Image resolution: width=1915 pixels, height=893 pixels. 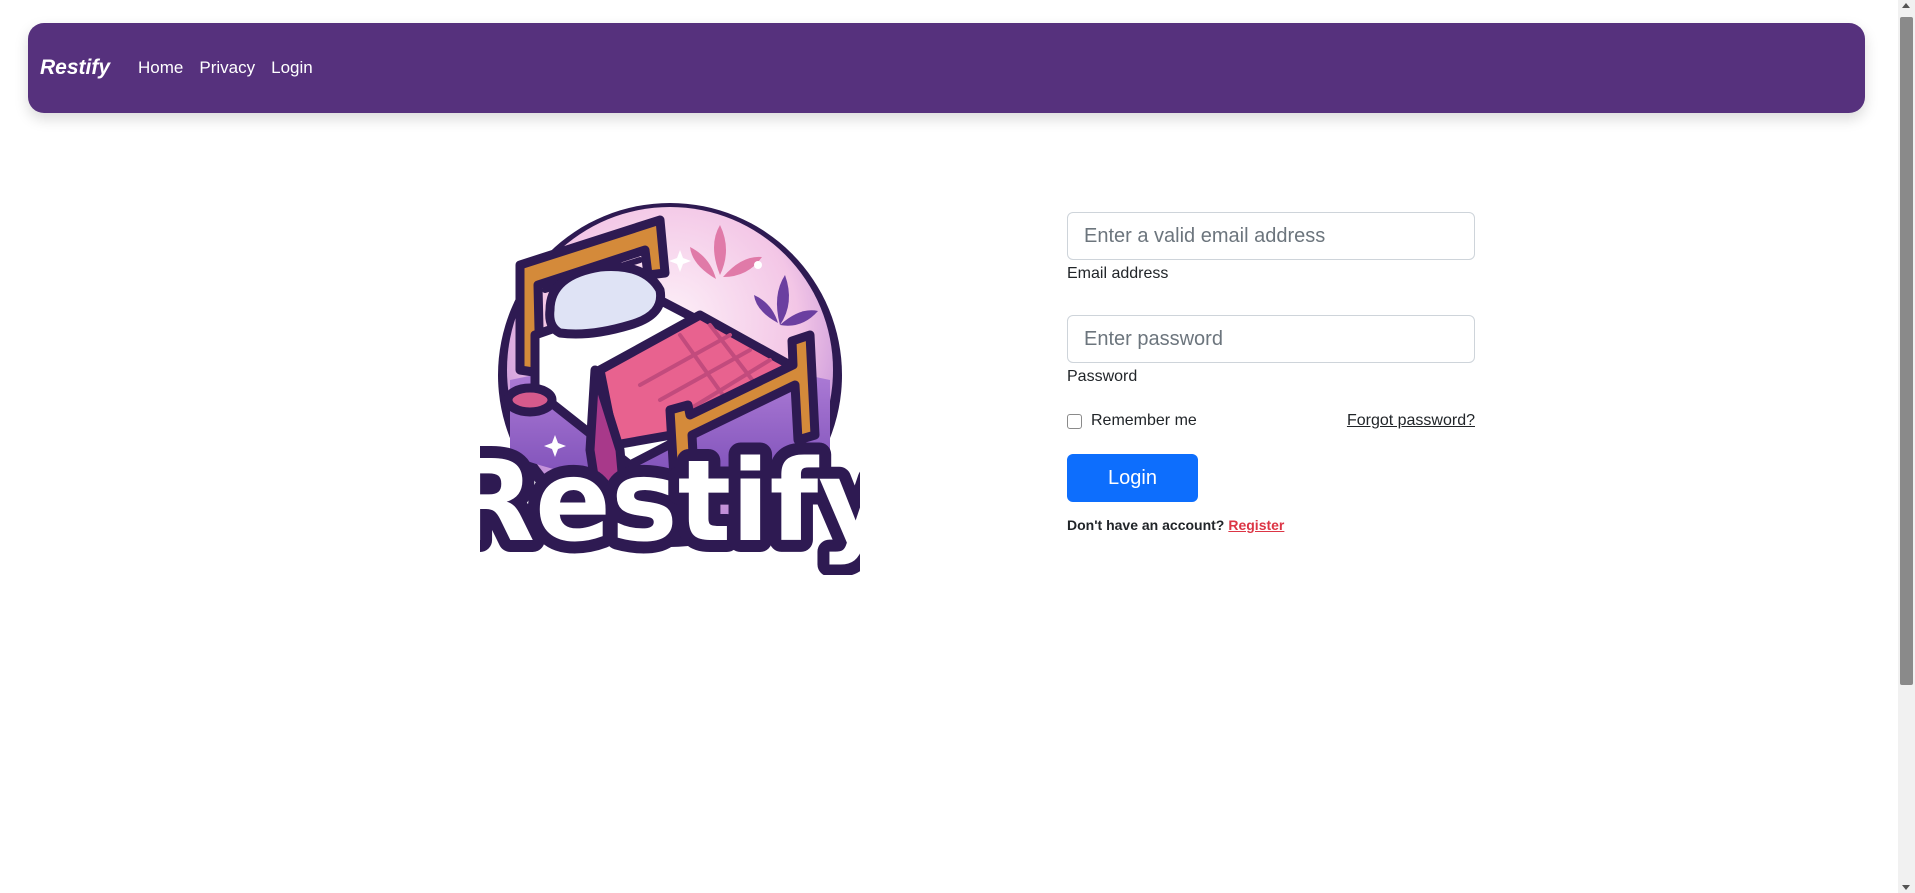 What do you see at coordinates (1256, 525) in the screenshot?
I see `register-link: Register` at bounding box center [1256, 525].